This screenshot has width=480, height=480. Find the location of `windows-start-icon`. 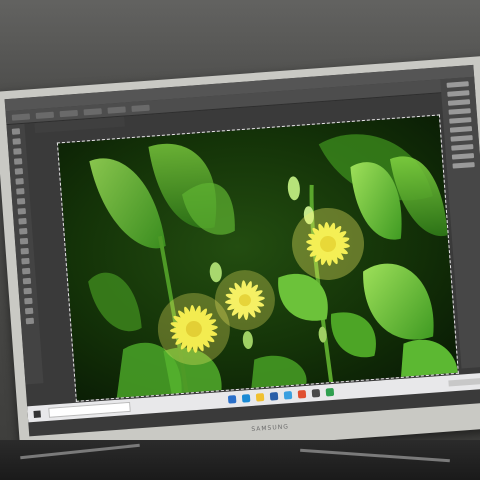

windows-start-icon is located at coordinates (37, 413).